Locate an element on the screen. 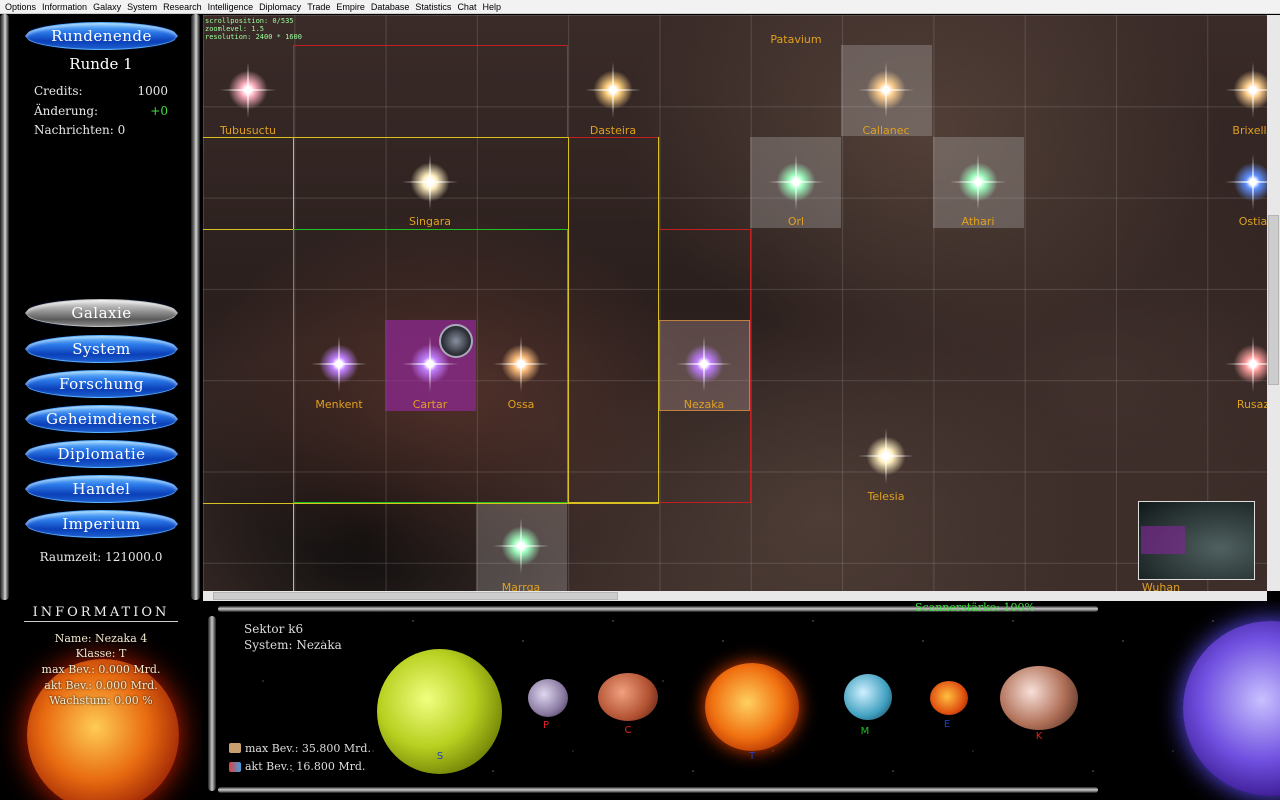 The height and width of the screenshot is (800, 1280). menu-empire: Empire is located at coordinates (350, 7).